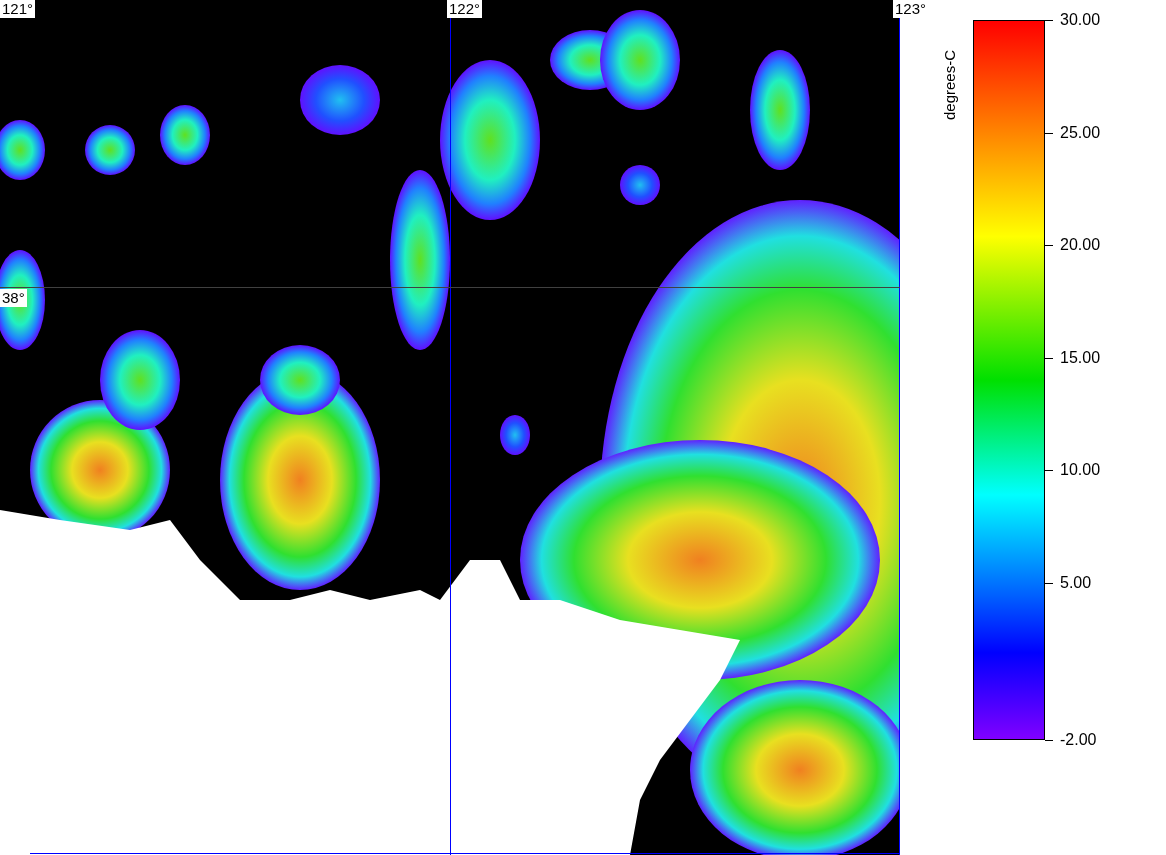 Image resolution: width=1166 pixels, height=855 pixels. What do you see at coordinates (18, 9) in the screenshot?
I see `longitude-label: 121°` at bounding box center [18, 9].